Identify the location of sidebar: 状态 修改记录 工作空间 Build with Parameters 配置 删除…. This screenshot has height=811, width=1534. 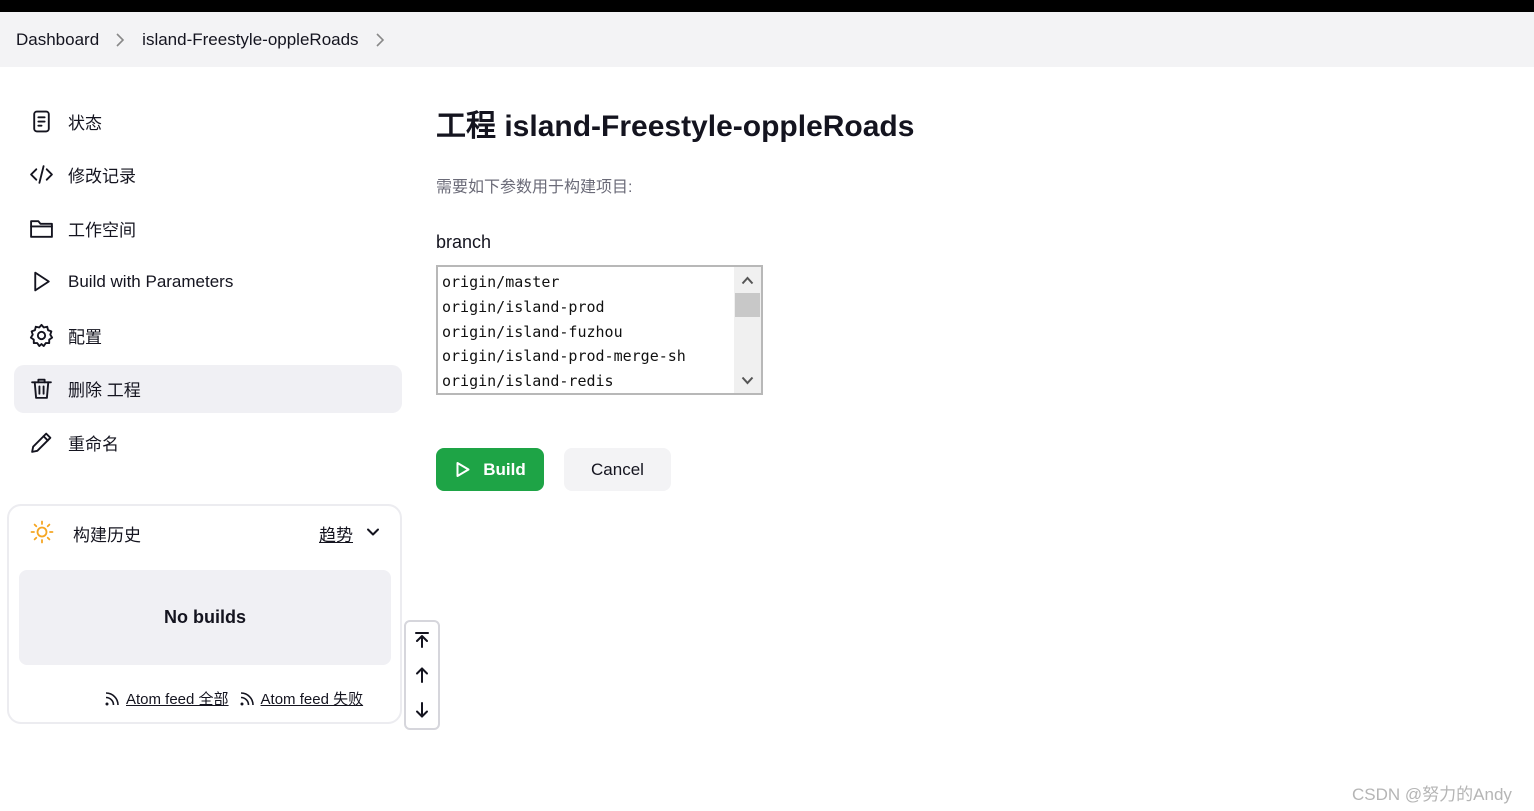
(208, 284).